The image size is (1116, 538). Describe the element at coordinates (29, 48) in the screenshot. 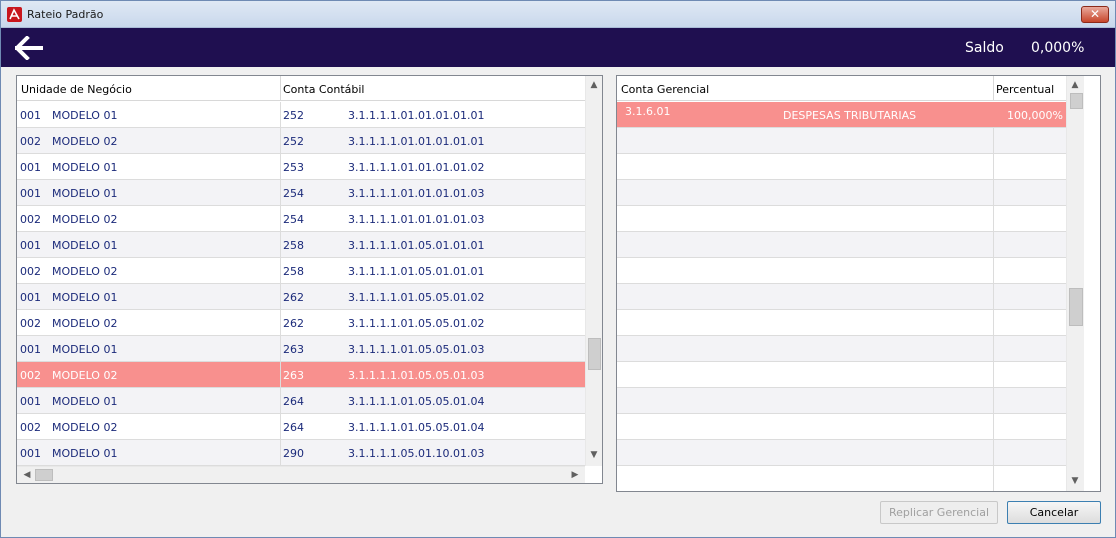

I see `back-arrow-icon` at that location.